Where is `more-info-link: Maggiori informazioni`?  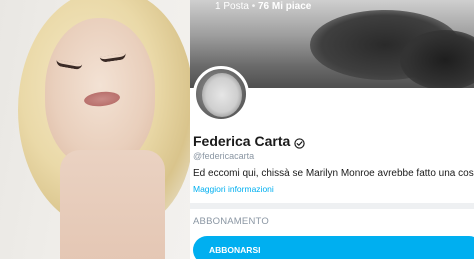
more-info-link: Maggiori informazioni is located at coordinates (233, 189).